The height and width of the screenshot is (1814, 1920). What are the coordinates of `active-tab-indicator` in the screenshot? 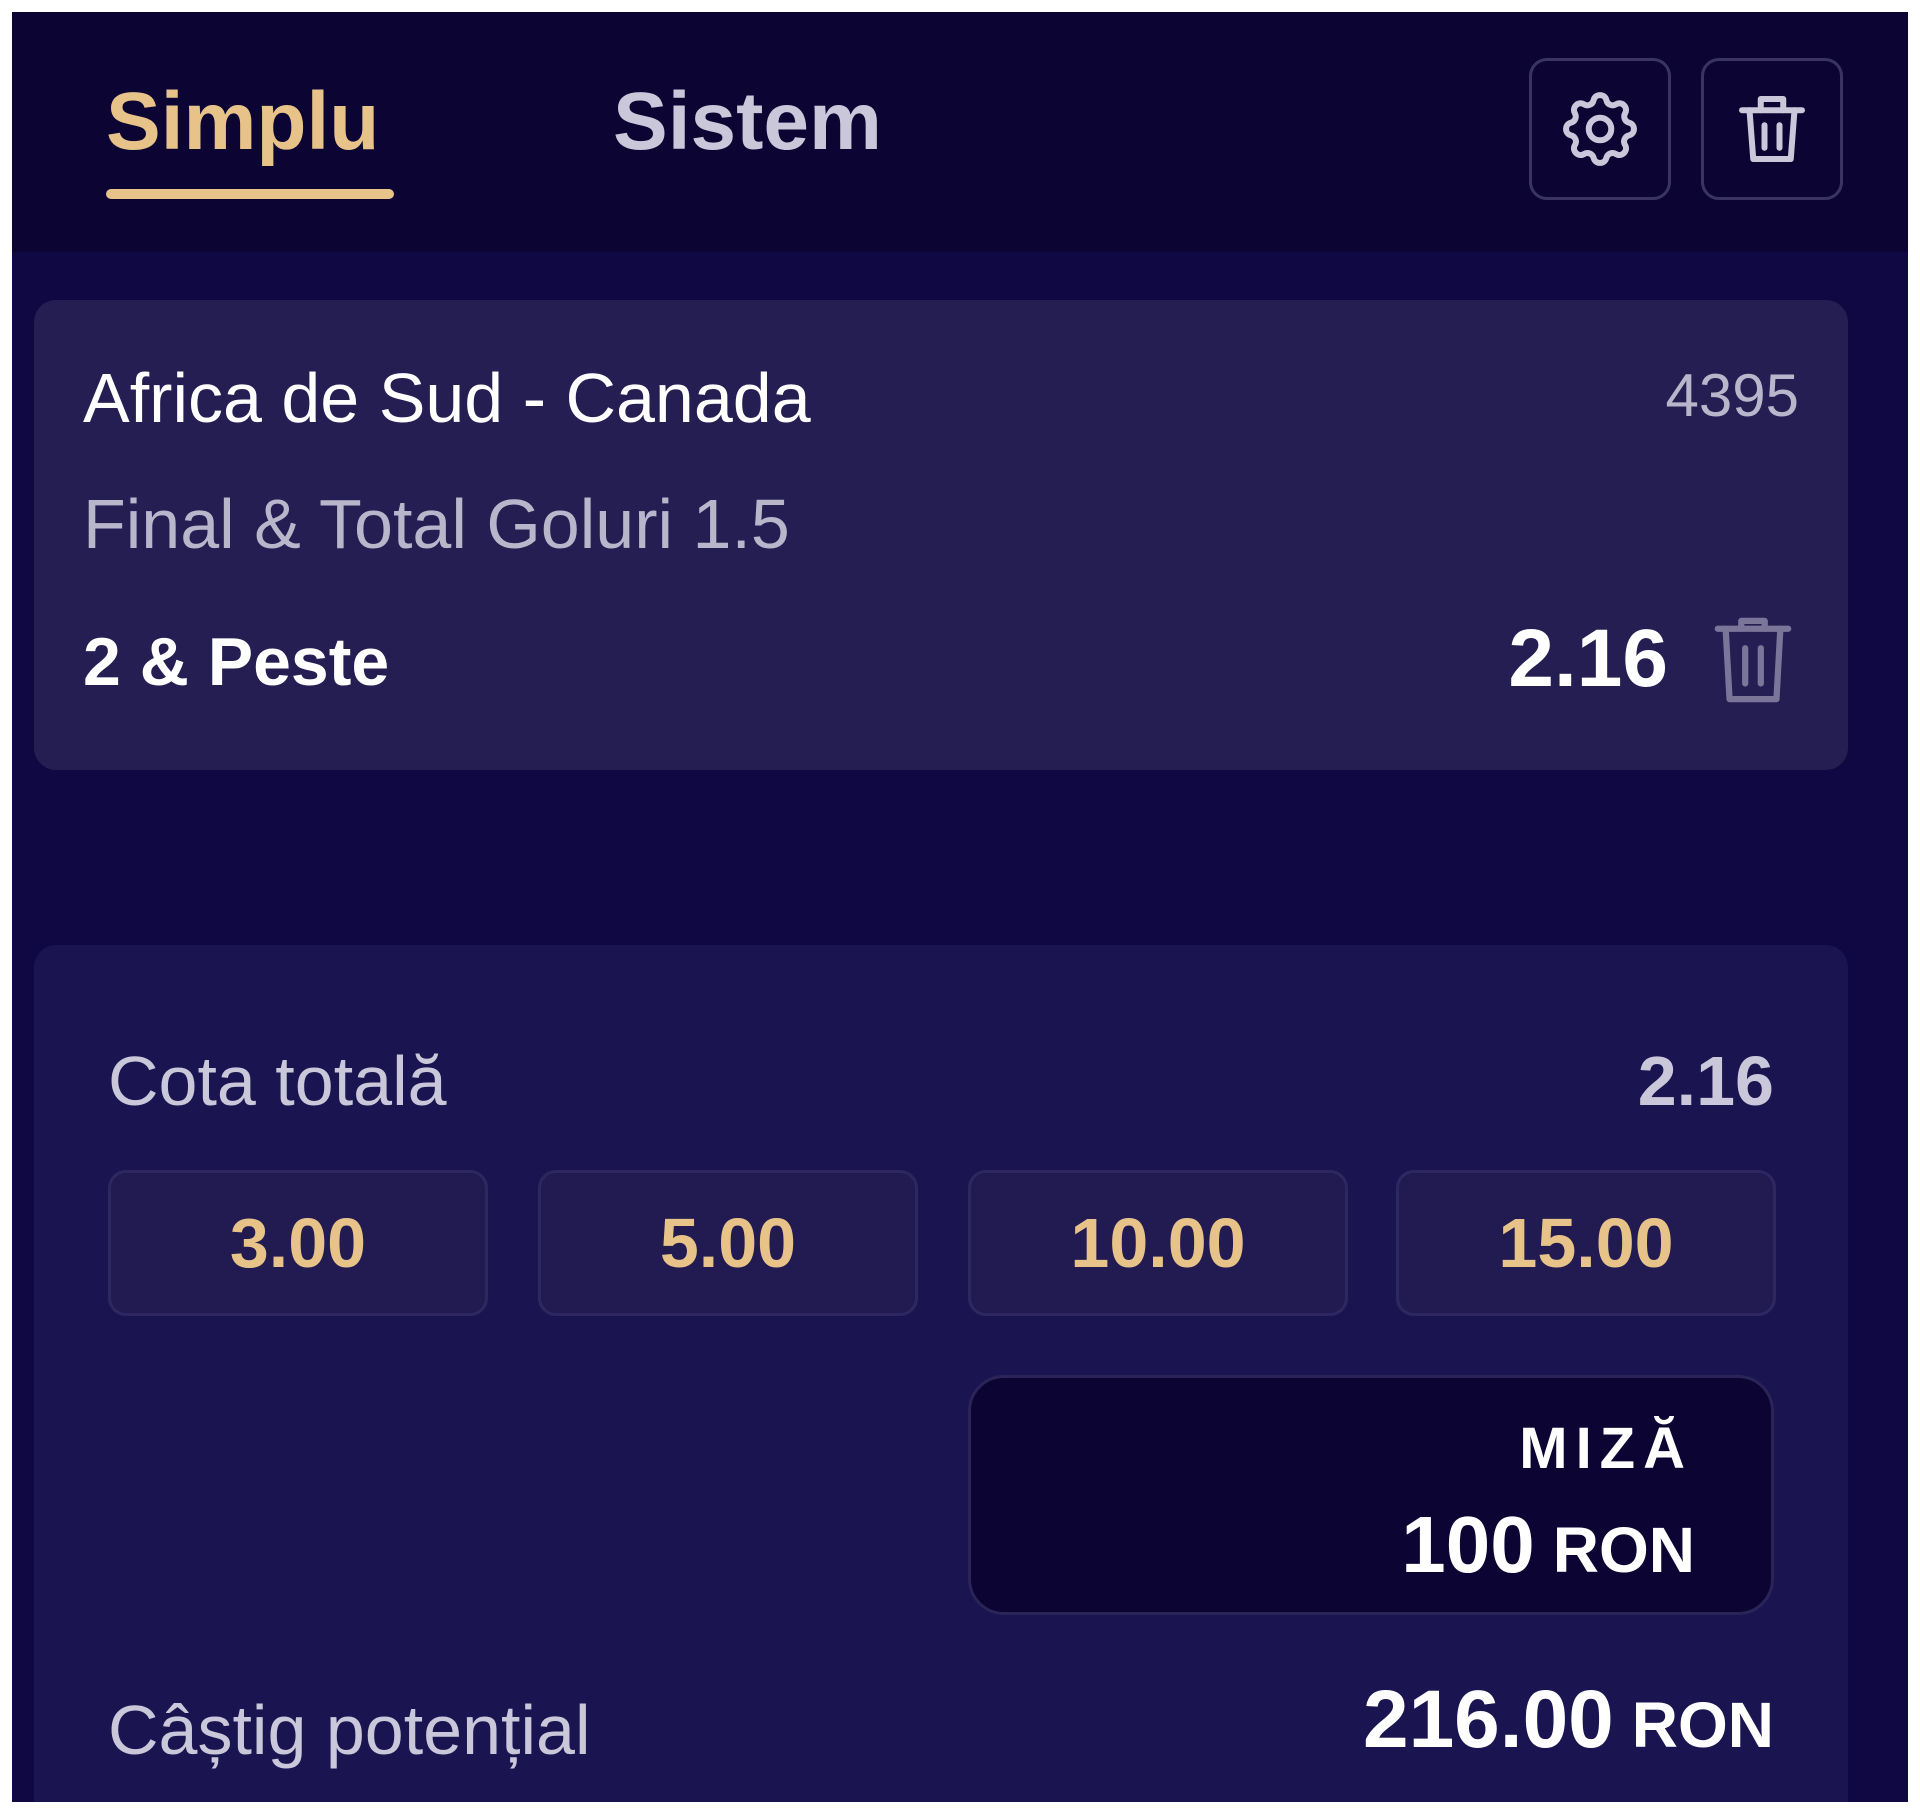 It's located at (250, 194).